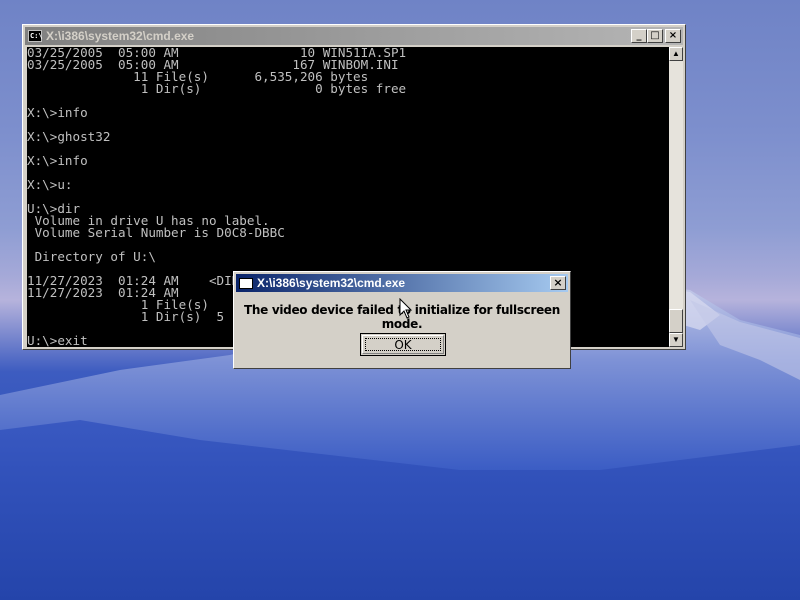 The height and width of the screenshot is (600, 800). What do you see at coordinates (331, 283) in the screenshot?
I see `dialog-title: X:\i386\system32\cmd.exe` at bounding box center [331, 283].